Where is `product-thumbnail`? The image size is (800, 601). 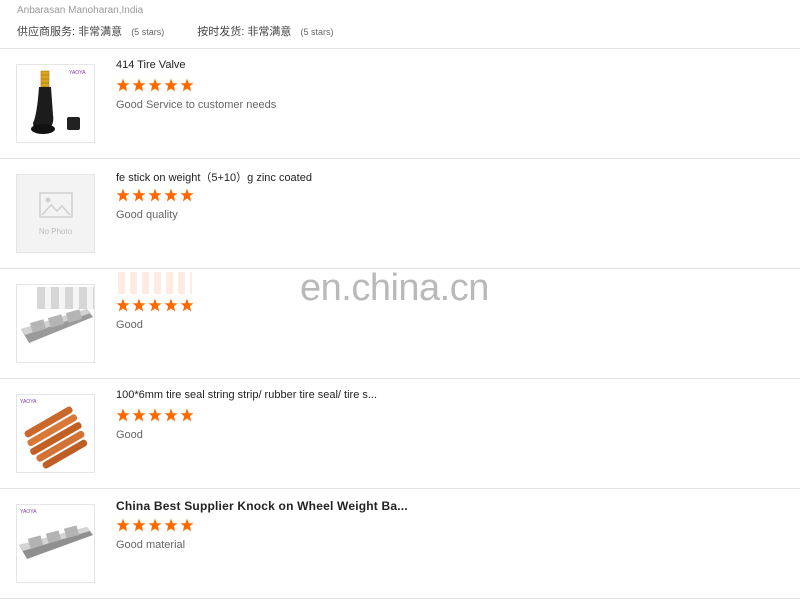 product-thumbnail is located at coordinates (55, 323).